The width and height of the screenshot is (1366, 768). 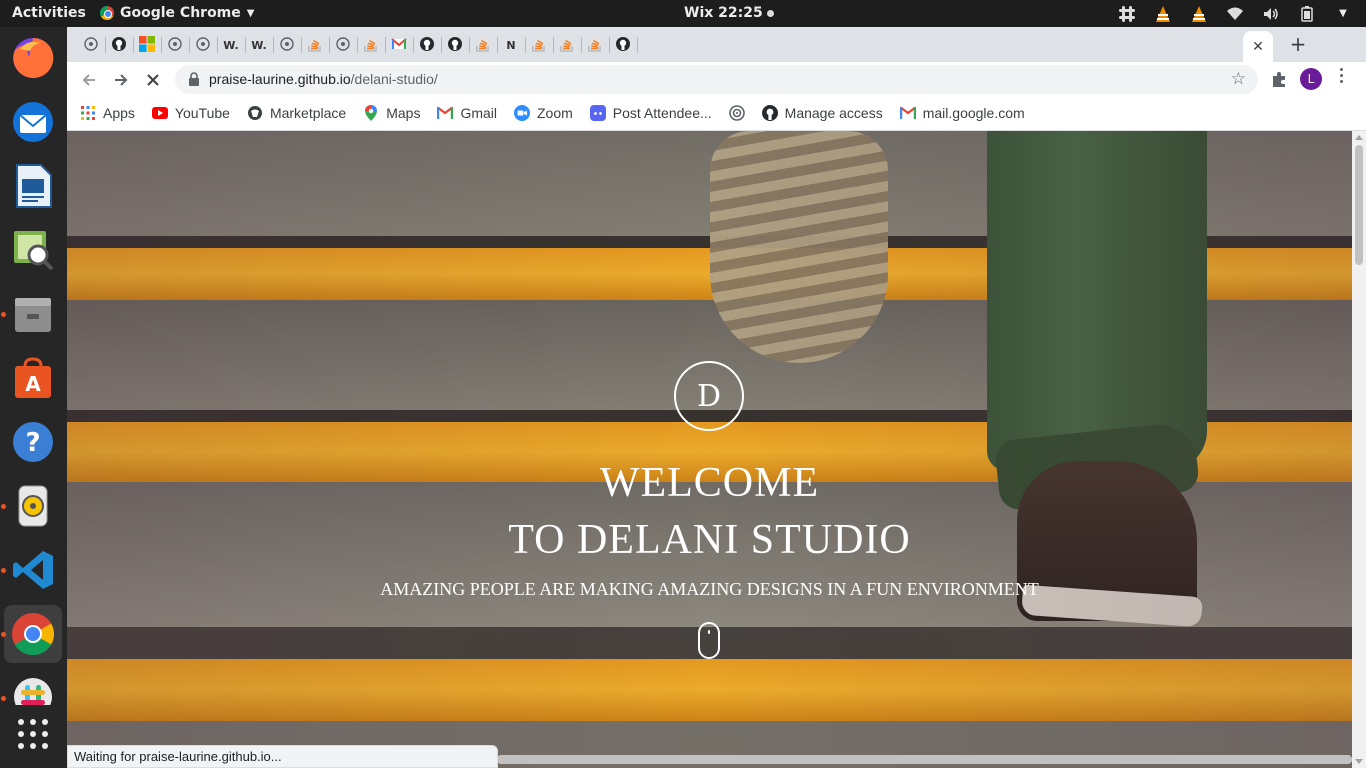 I want to click on bookmark-item, so click(x=736, y=113).